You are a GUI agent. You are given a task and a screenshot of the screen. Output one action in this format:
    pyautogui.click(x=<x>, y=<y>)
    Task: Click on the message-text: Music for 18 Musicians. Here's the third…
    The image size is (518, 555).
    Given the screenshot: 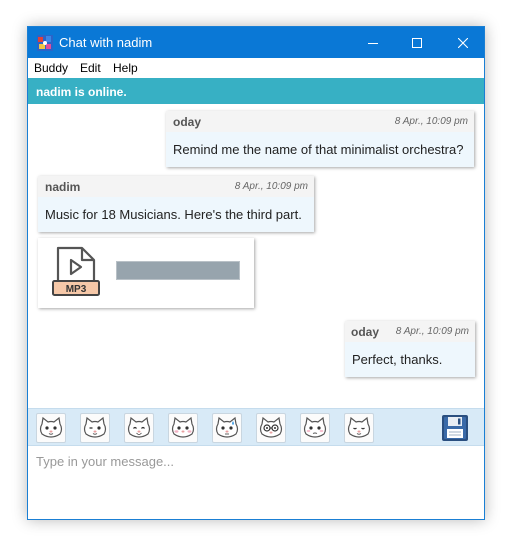 What is the action you would take?
    pyautogui.click(x=173, y=214)
    